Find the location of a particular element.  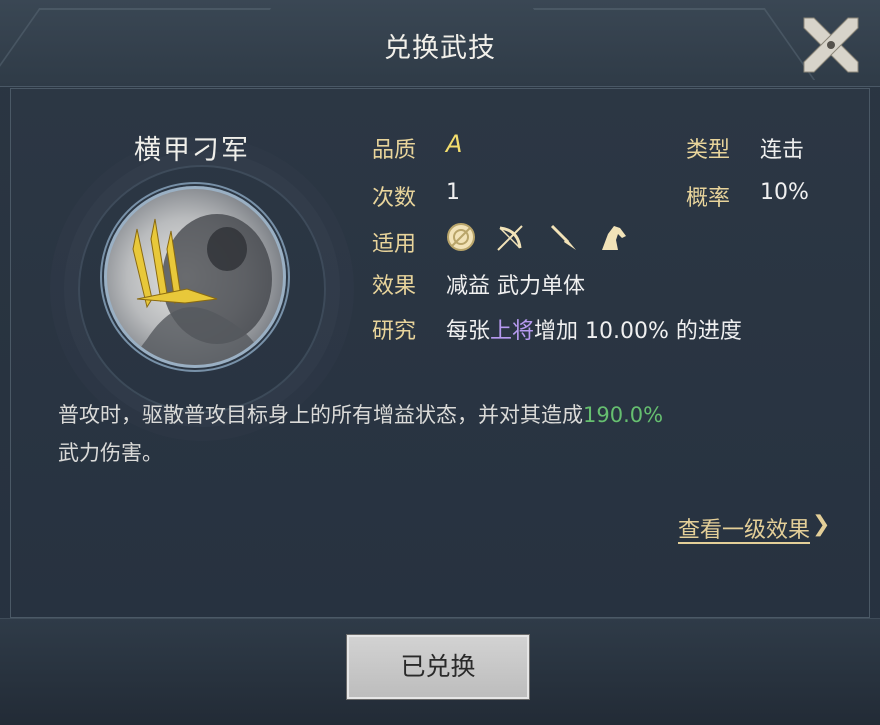

chance-label: 概率 is located at coordinates (708, 198).